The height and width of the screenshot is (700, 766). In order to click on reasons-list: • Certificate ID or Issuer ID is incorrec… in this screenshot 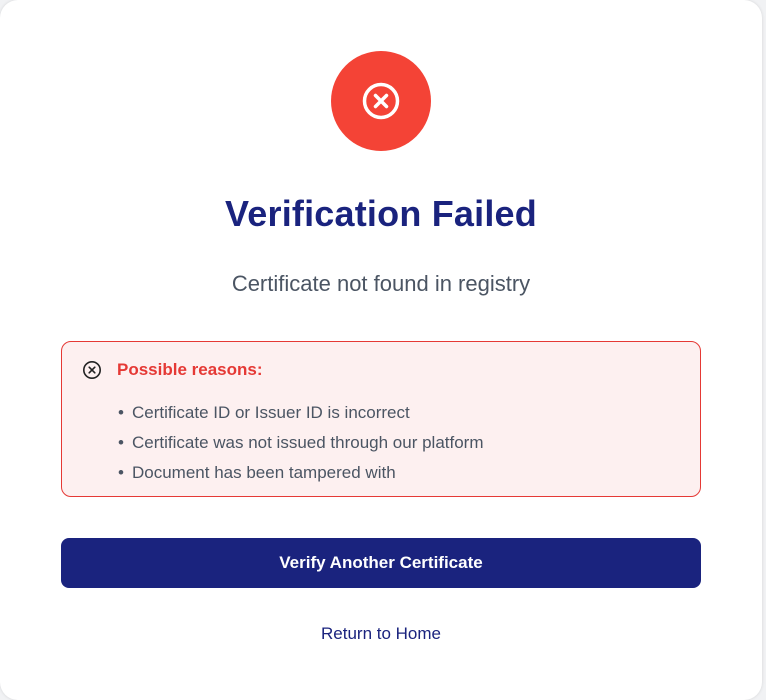, I will do `click(301, 443)`.